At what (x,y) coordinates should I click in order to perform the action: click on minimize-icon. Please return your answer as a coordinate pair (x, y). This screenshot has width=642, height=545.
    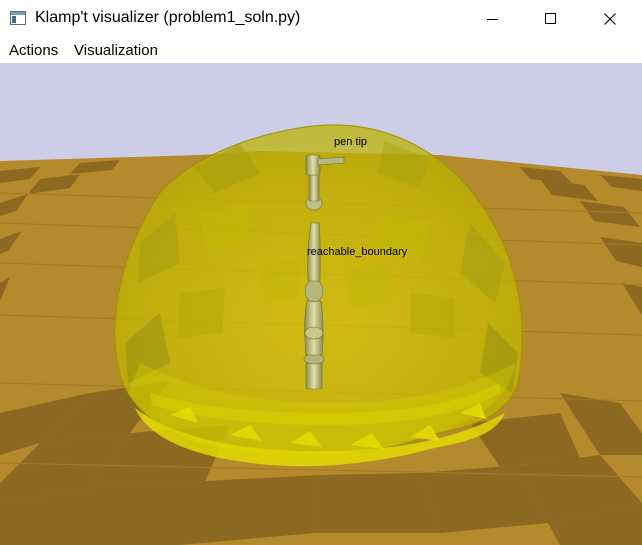
    Looking at the image, I should click on (492, 19).